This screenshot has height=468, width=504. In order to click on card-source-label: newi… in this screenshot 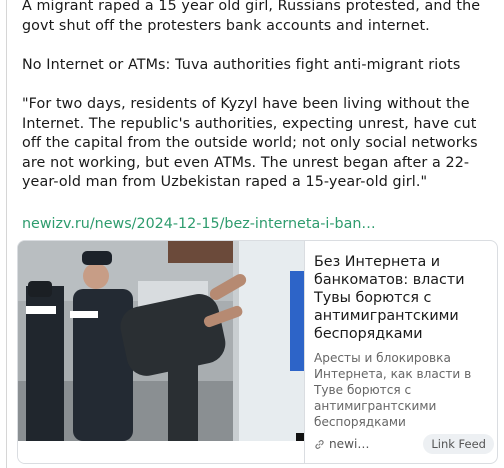, I will do `click(349, 444)`.